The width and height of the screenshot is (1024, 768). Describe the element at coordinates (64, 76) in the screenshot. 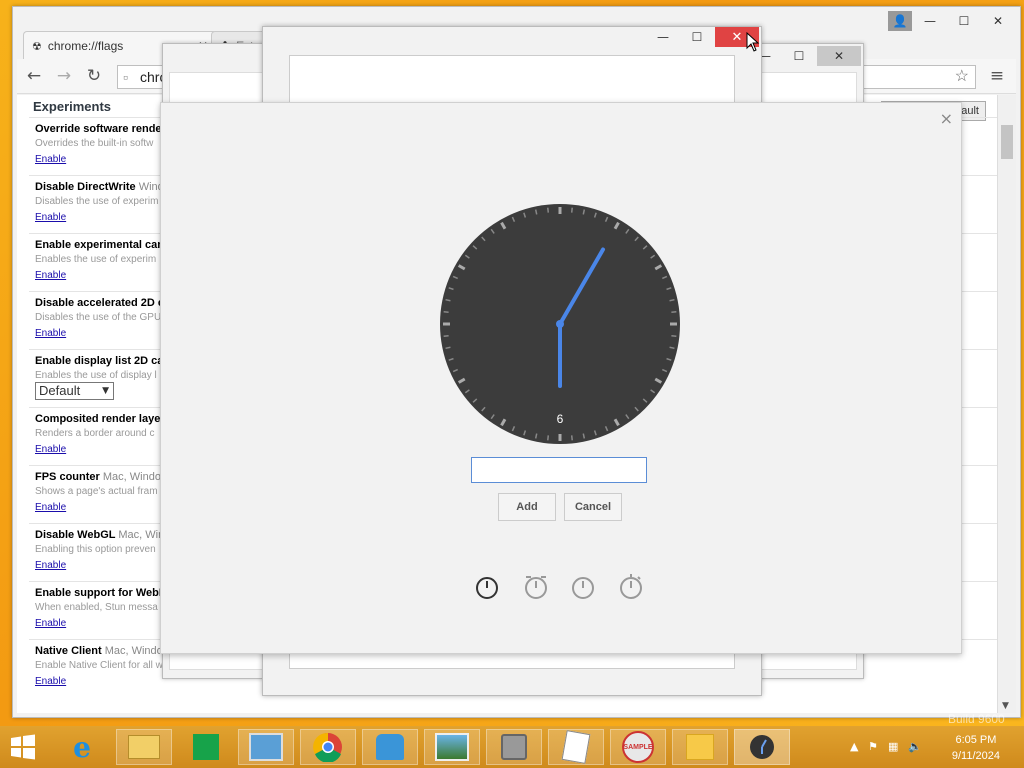

I see `forward-icon: →` at that location.